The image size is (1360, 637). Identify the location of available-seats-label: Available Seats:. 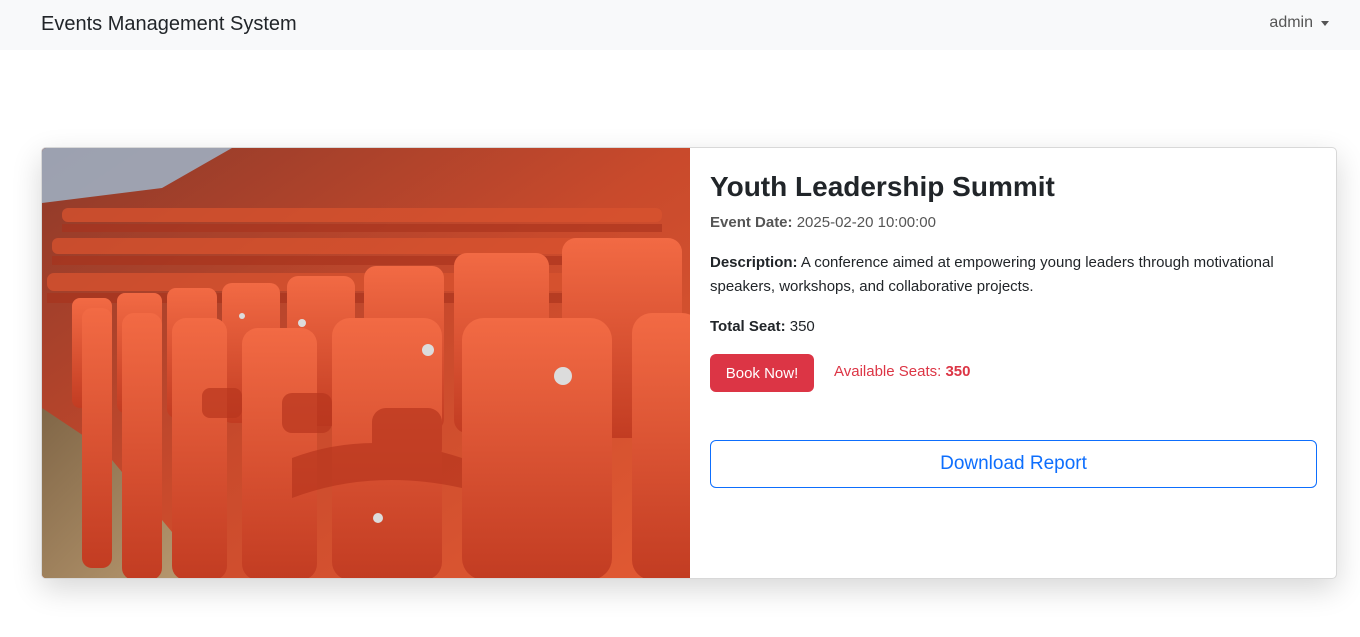
(888, 371).